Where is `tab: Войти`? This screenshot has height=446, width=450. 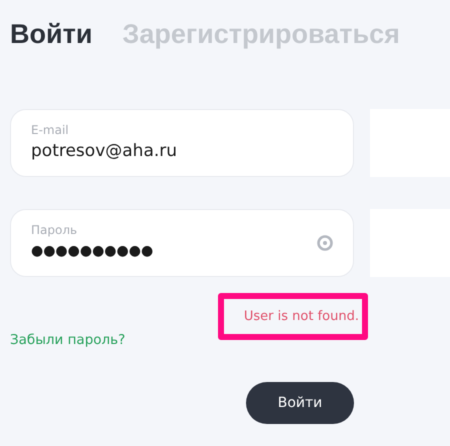
tab: Войти is located at coordinates (51, 34).